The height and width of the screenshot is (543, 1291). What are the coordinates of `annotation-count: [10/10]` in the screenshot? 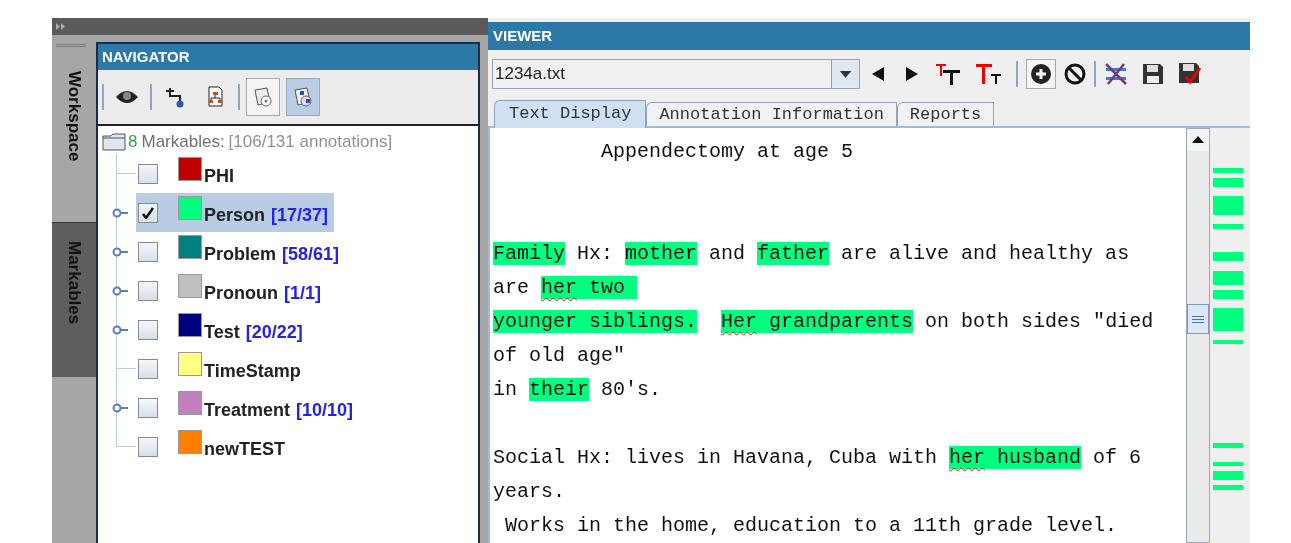 It's located at (325, 410).